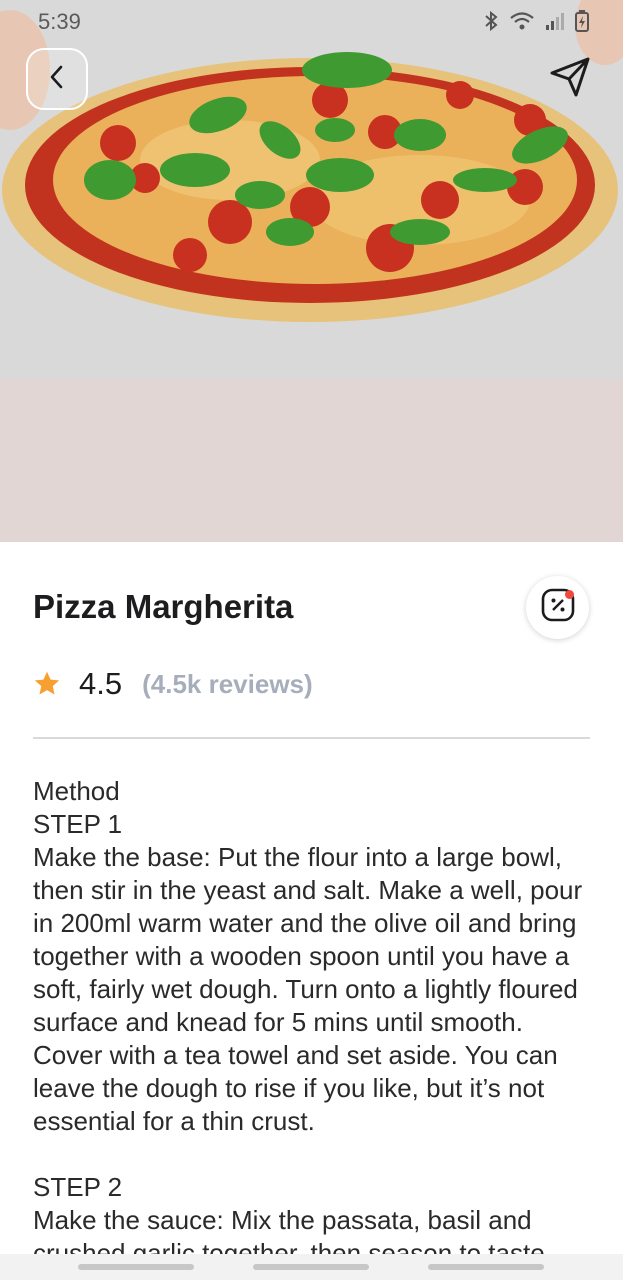 This screenshot has width=623, height=1280. What do you see at coordinates (557, 607) in the screenshot?
I see `discount-button` at bounding box center [557, 607].